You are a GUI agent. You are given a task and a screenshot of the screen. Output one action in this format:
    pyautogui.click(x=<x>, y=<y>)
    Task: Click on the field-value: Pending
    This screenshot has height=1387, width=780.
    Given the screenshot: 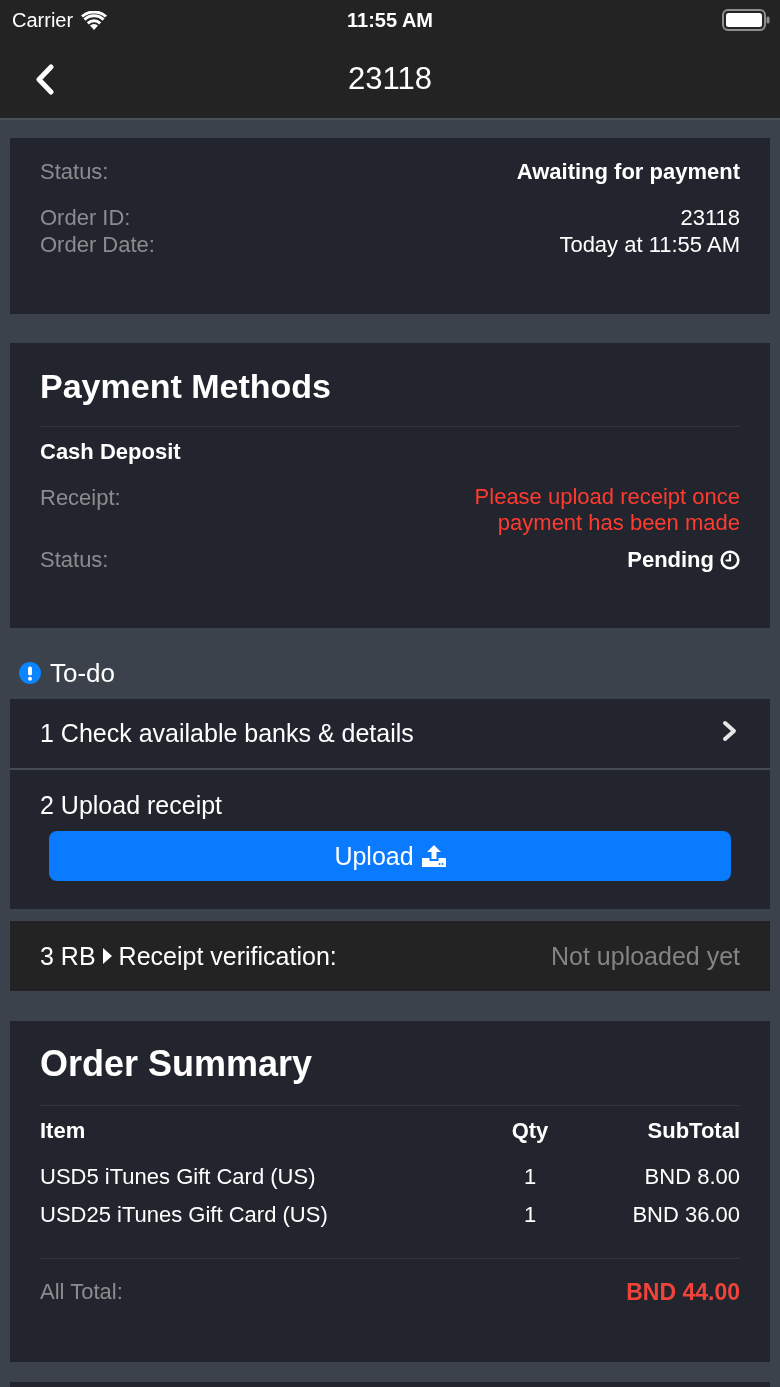 What is the action you would take?
    pyautogui.click(x=670, y=559)
    